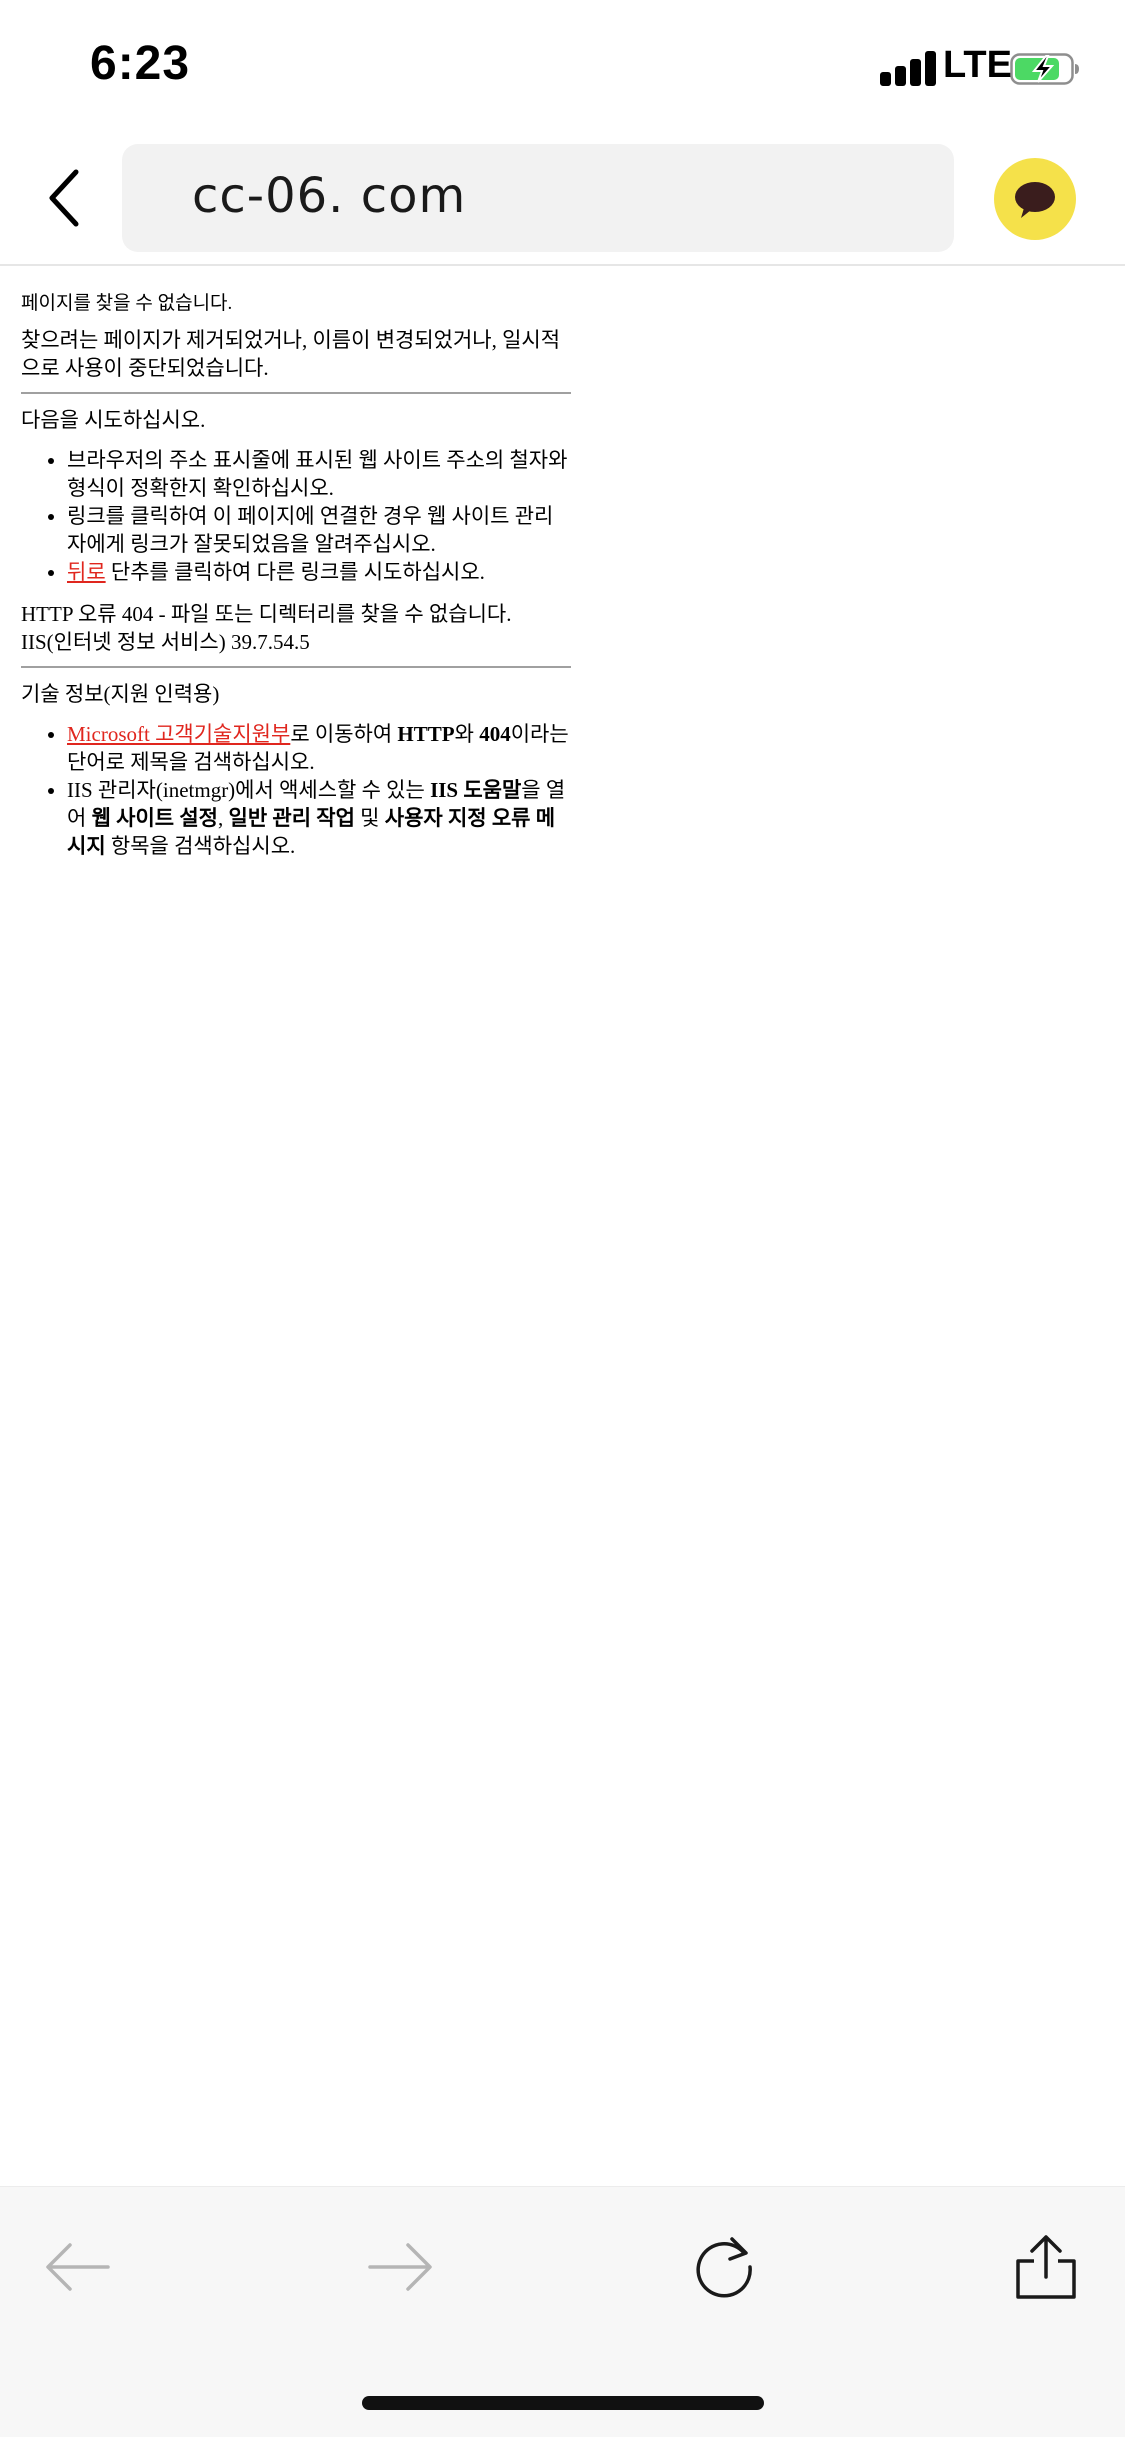 The width and height of the screenshot is (1125, 2437). I want to click on arrow-right-icon, so click(400, 2267).